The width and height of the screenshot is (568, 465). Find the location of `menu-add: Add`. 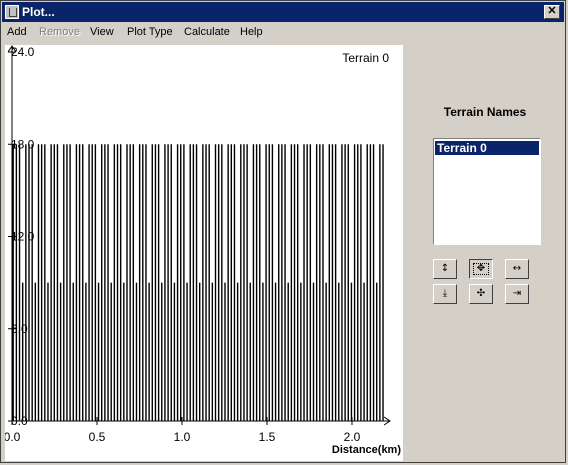

menu-add: Add is located at coordinates (17, 32).